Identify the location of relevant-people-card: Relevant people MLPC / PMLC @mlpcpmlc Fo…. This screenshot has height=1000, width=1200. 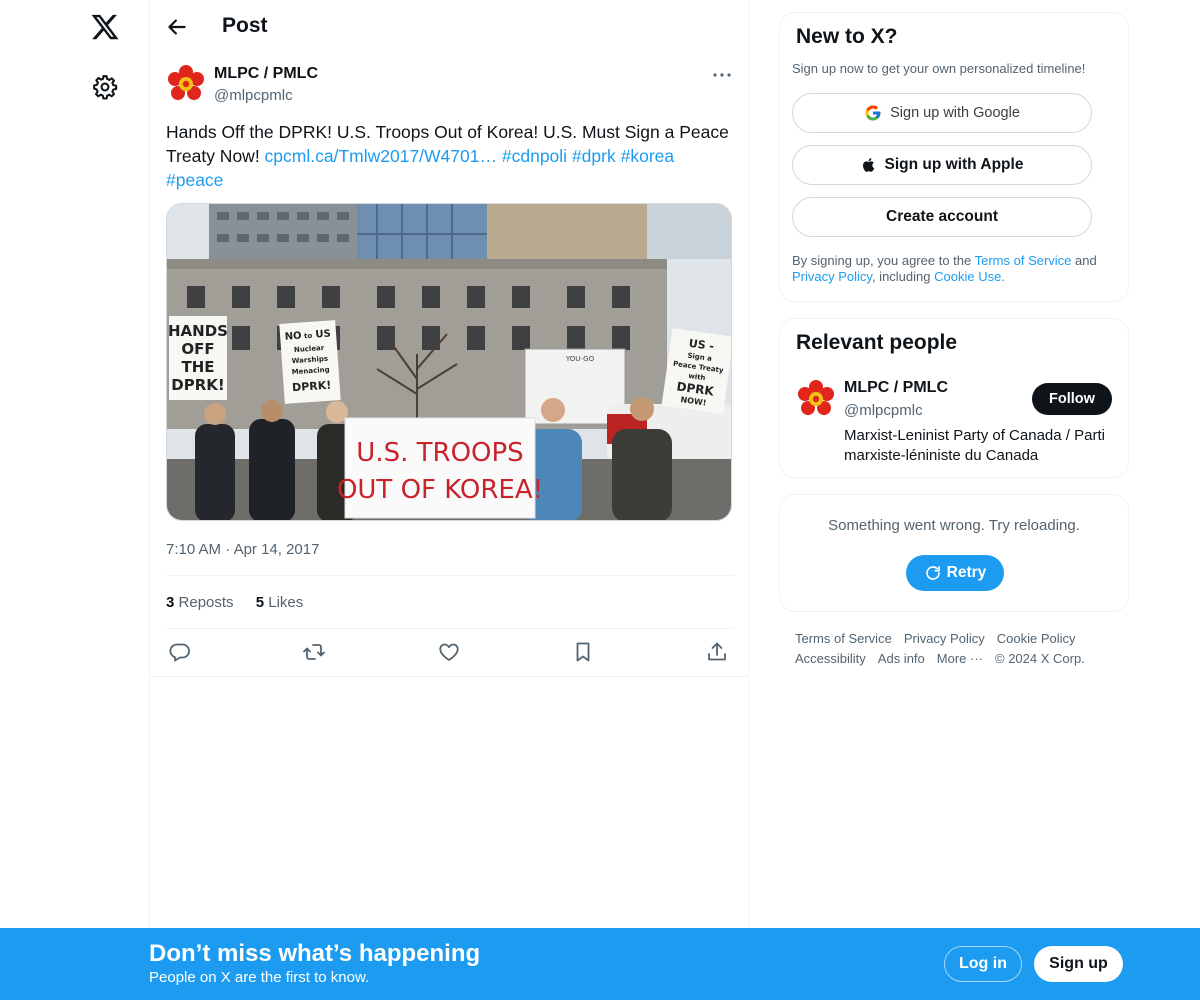
(954, 398).